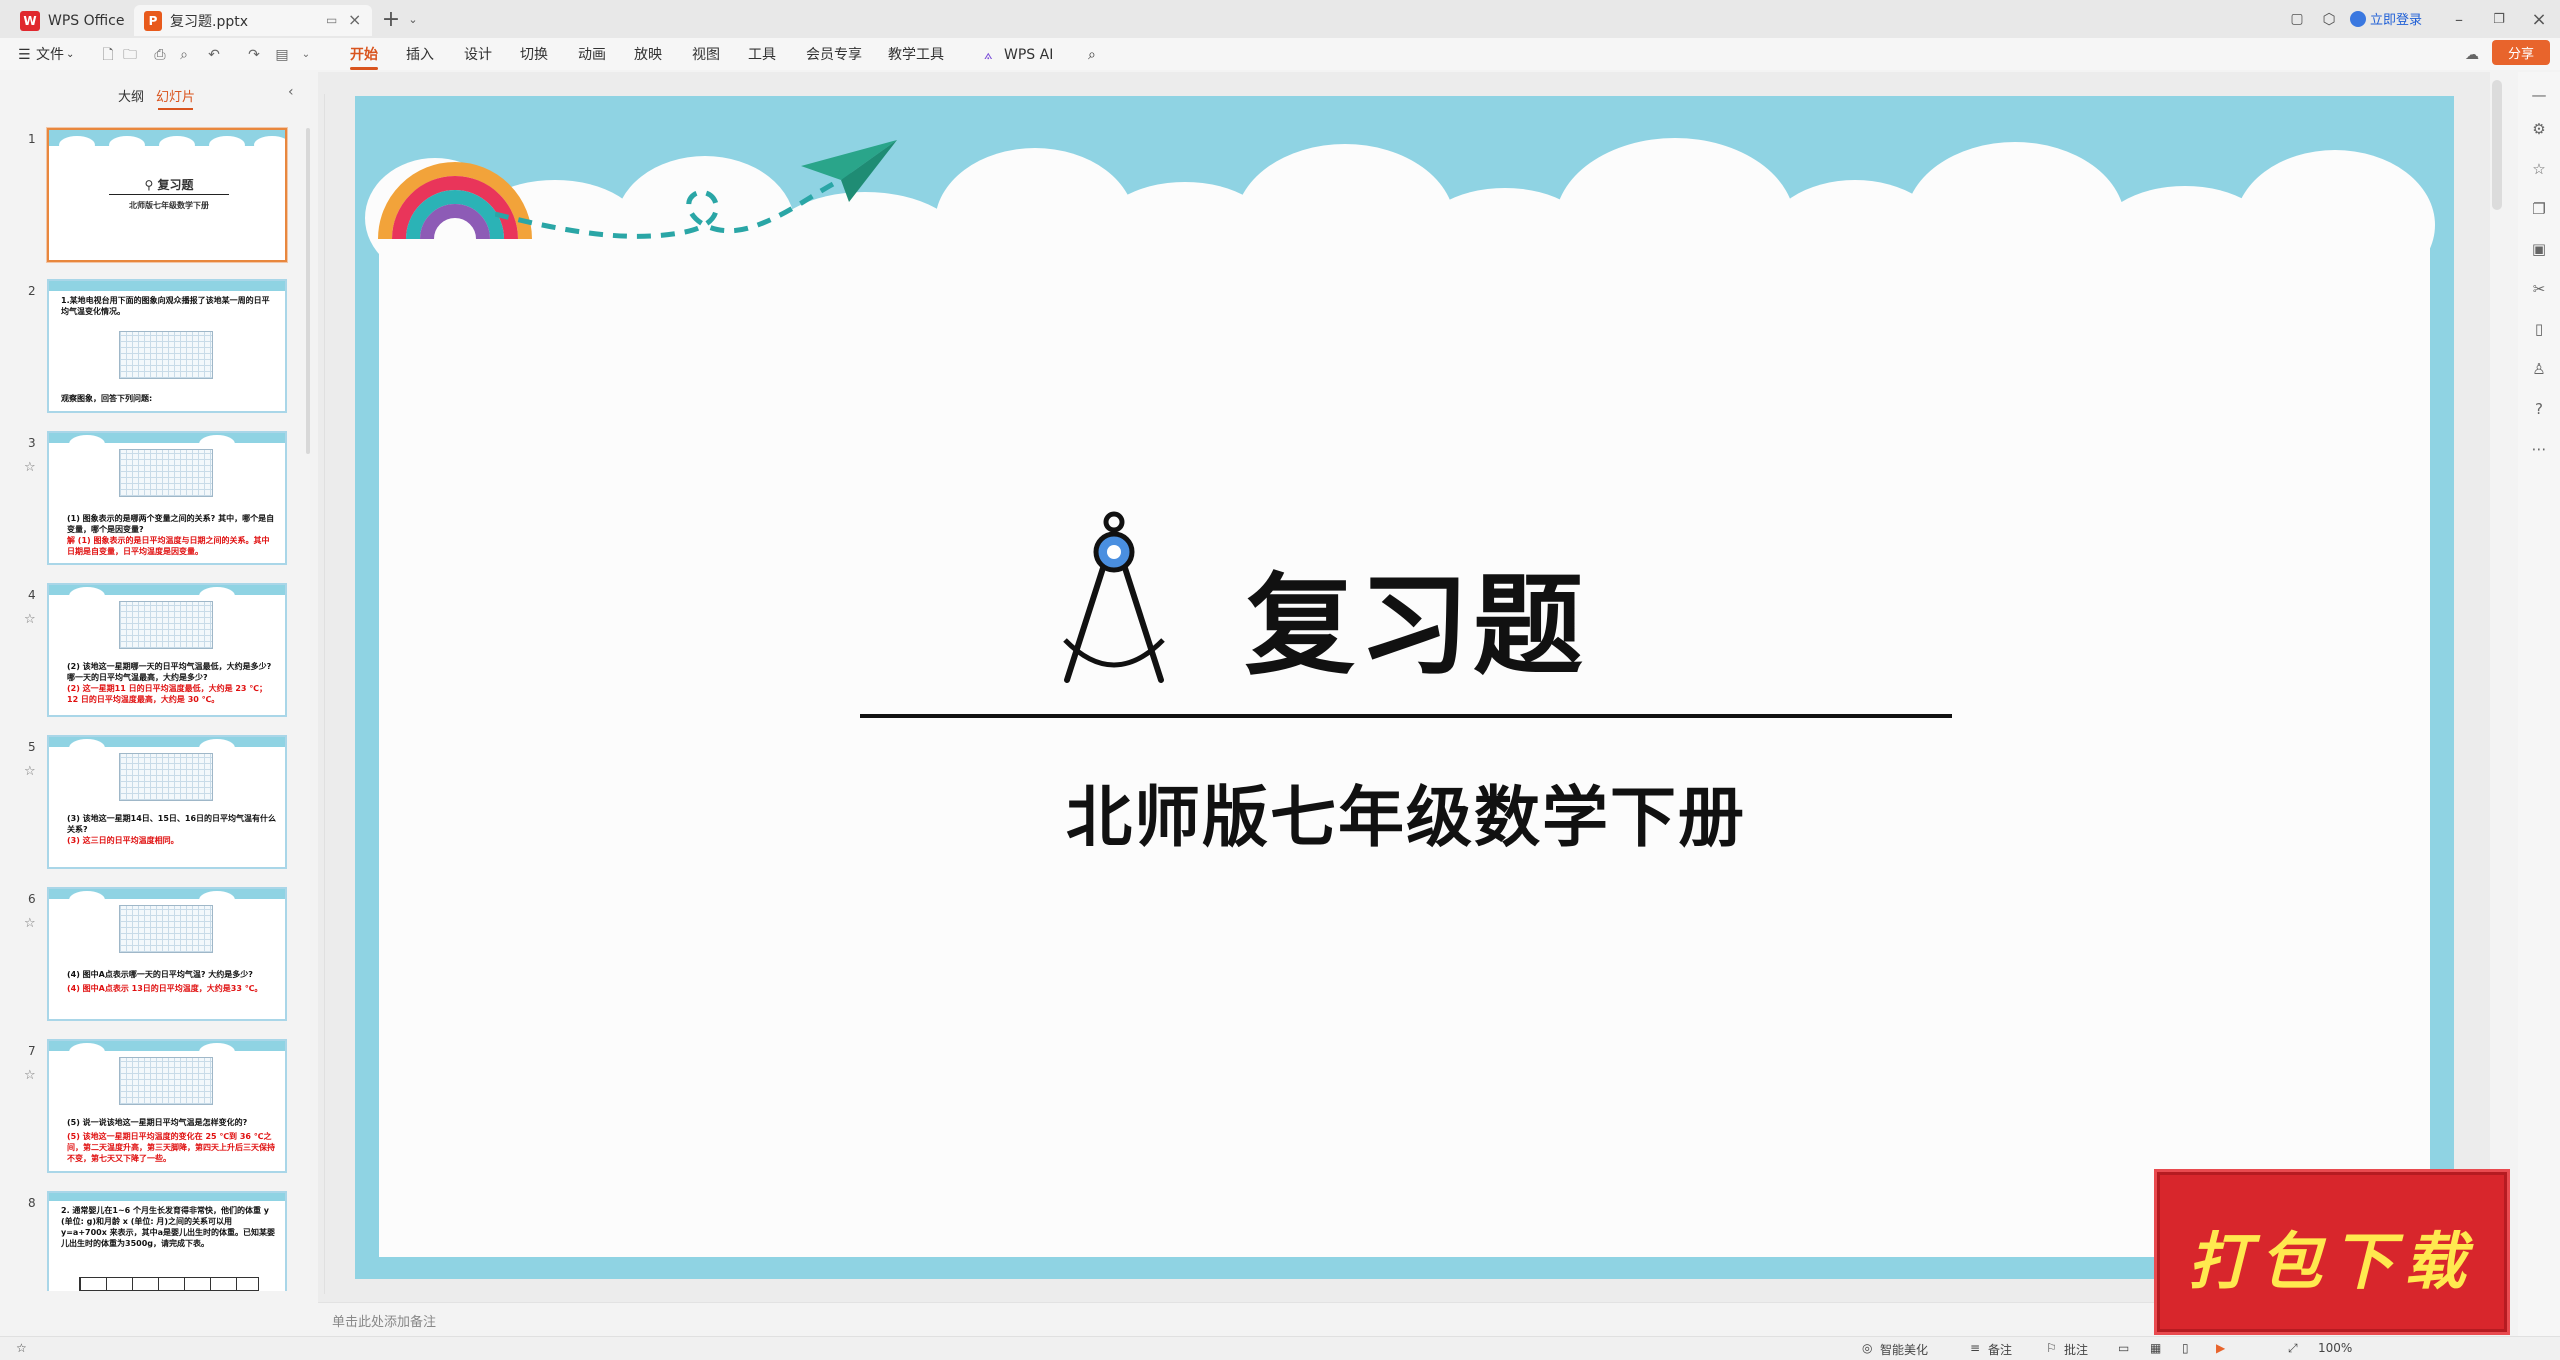 This screenshot has width=2560, height=1360. I want to click on slide-number: 6, so click(32, 899).